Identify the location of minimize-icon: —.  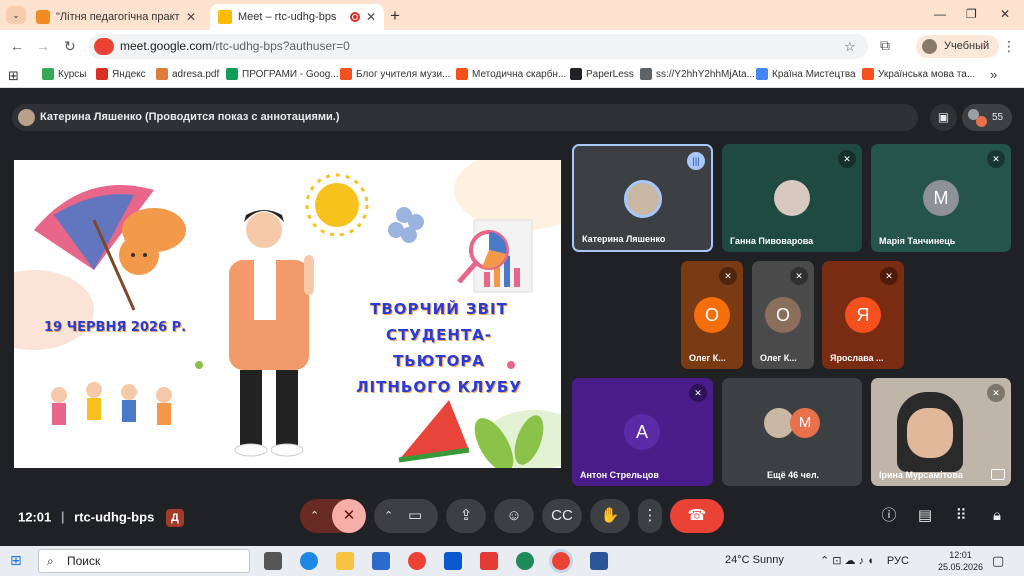
(940, 14).